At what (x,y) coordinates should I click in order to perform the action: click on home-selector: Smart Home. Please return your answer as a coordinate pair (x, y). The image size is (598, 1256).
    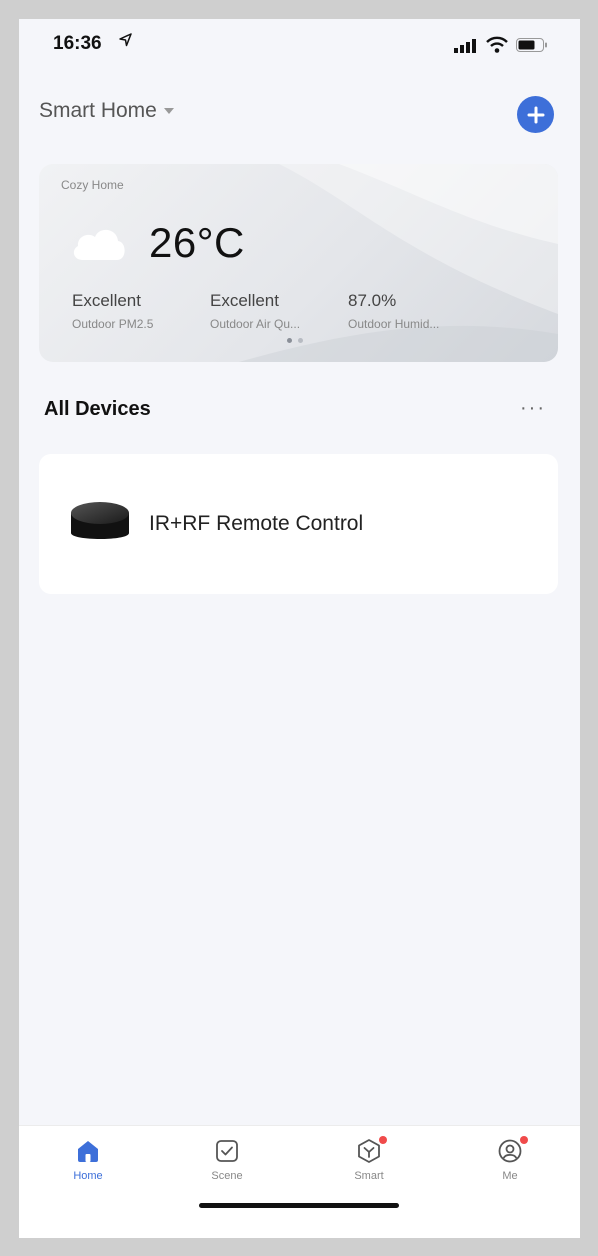
    Looking at the image, I should click on (107, 111).